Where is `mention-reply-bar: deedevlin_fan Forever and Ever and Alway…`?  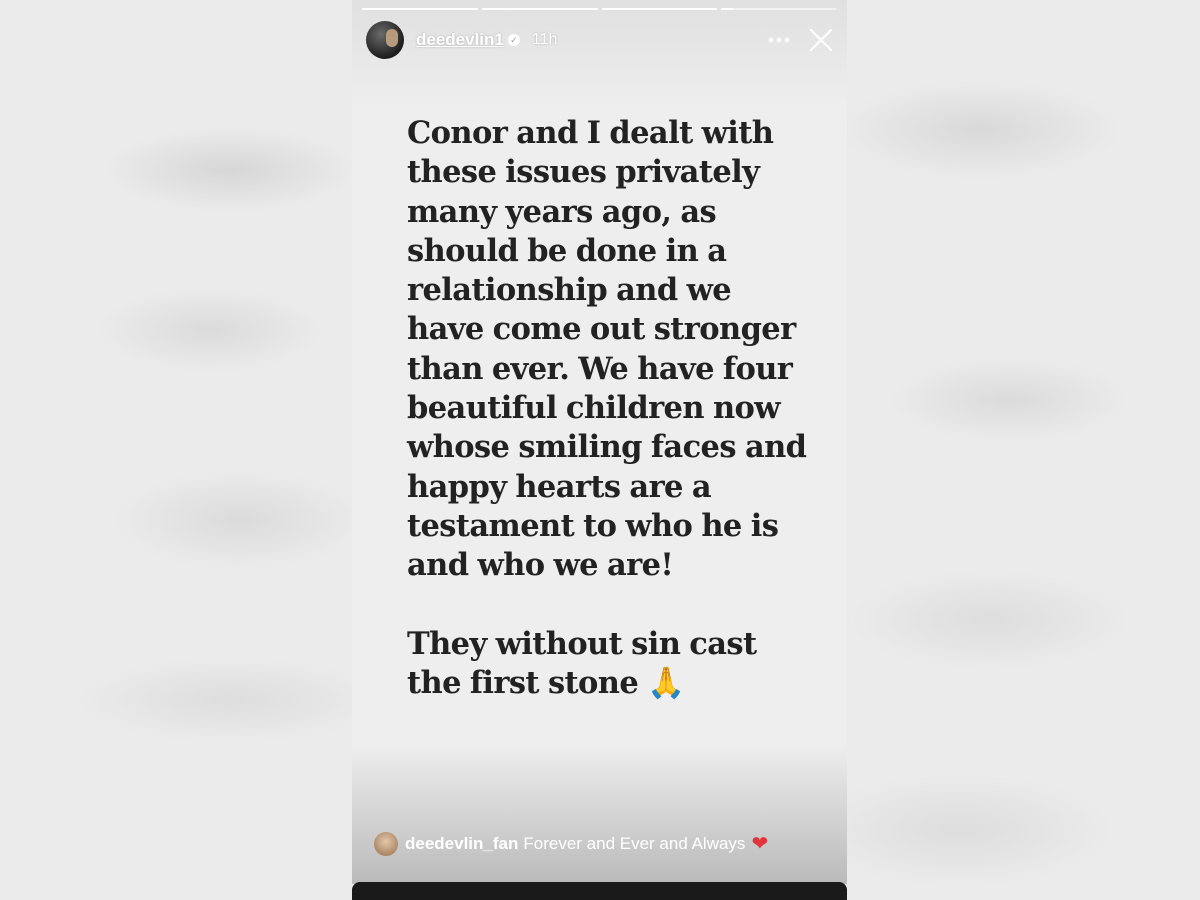
mention-reply-bar: deedevlin_fan Forever and Ever and Alway… is located at coordinates (571, 844).